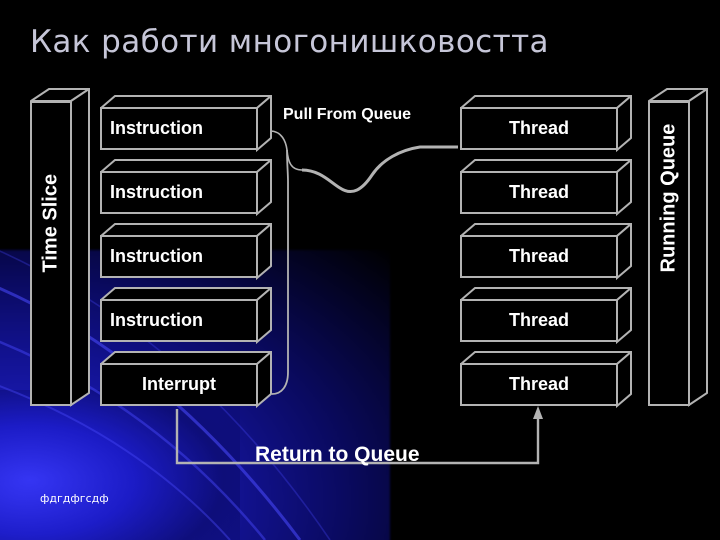 This screenshot has height=540, width=720. I want to click on pull-wire-to-thread, so click(379, 169).